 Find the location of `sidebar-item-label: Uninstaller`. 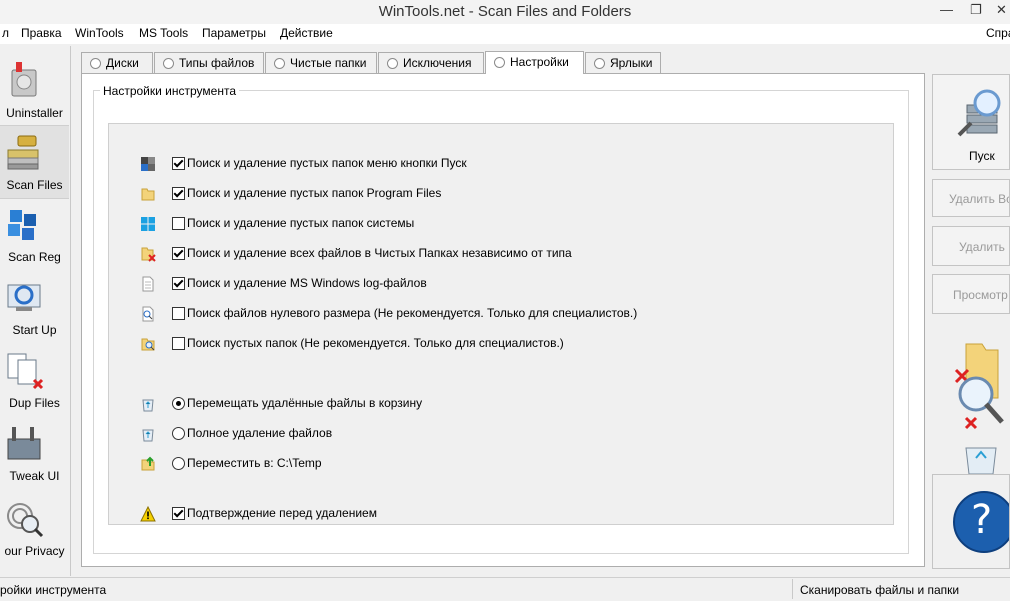

sidebar-item-label: Uninstaller is located at coordinates (34, 113).